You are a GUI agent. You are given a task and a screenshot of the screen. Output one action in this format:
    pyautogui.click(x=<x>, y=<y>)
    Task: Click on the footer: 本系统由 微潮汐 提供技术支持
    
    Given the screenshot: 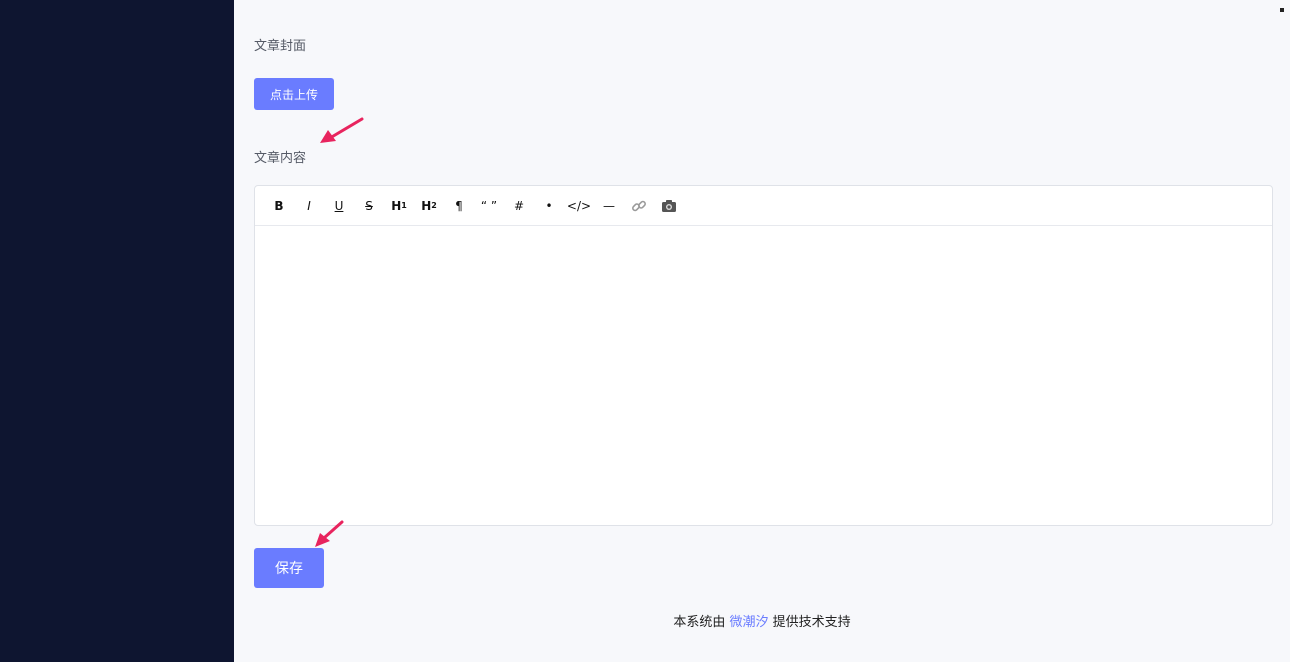 What is the action you would take?
    pyautogui.click(x=762, y=620)
    